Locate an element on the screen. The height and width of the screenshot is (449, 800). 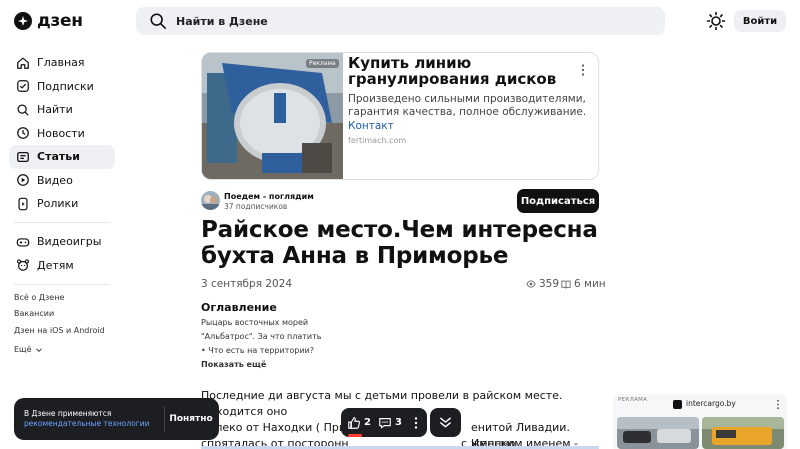
sidebar-item-label: Видео is located at coordinates (55, 180).